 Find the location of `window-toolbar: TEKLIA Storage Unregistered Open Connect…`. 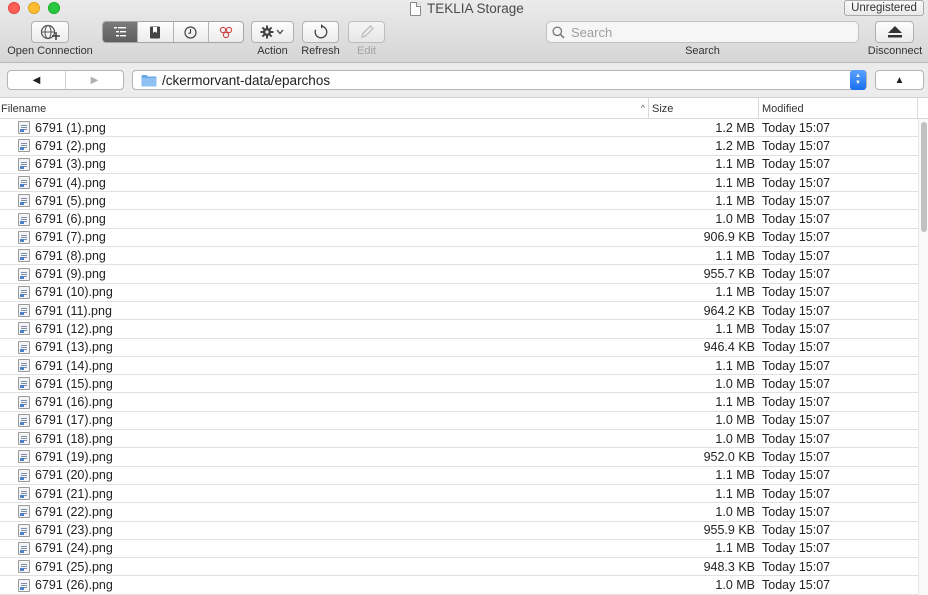

window-toolbar: TEKLIA Storage Unregistered Open Connect… is located at coordinates (464, 31).